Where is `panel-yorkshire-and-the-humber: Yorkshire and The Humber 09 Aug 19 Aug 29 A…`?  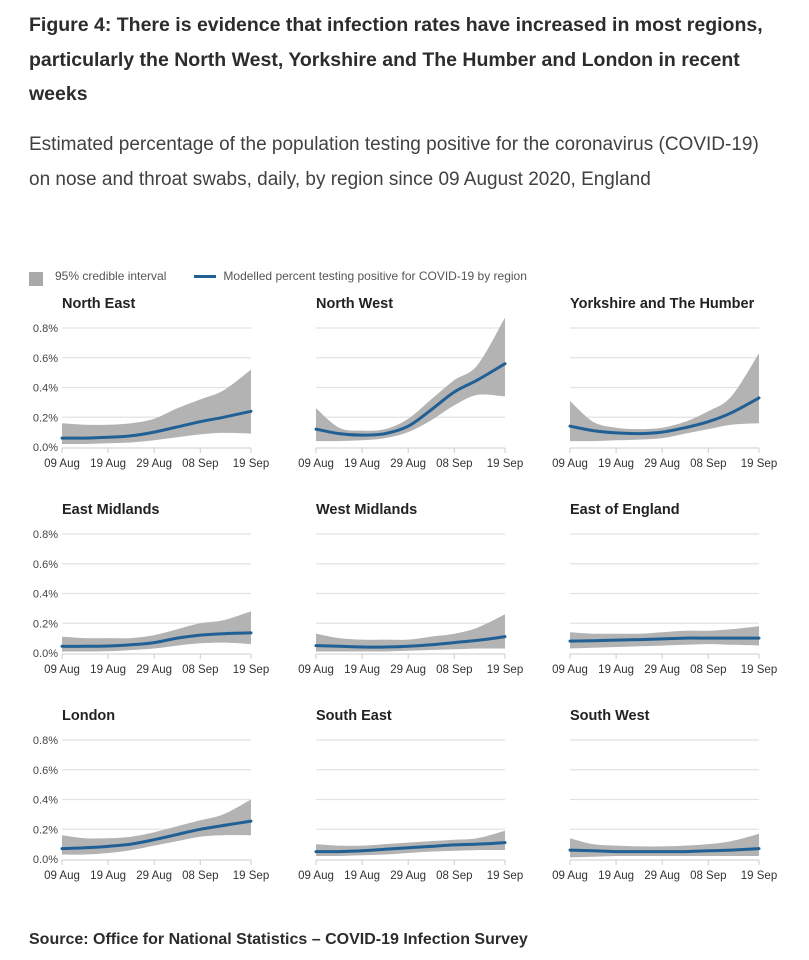
panel-yorkshire-and-the-humber: Yorkshire and The Humber 09 Aug 19 Aug 29 A… is located at coordinates (664, 383).